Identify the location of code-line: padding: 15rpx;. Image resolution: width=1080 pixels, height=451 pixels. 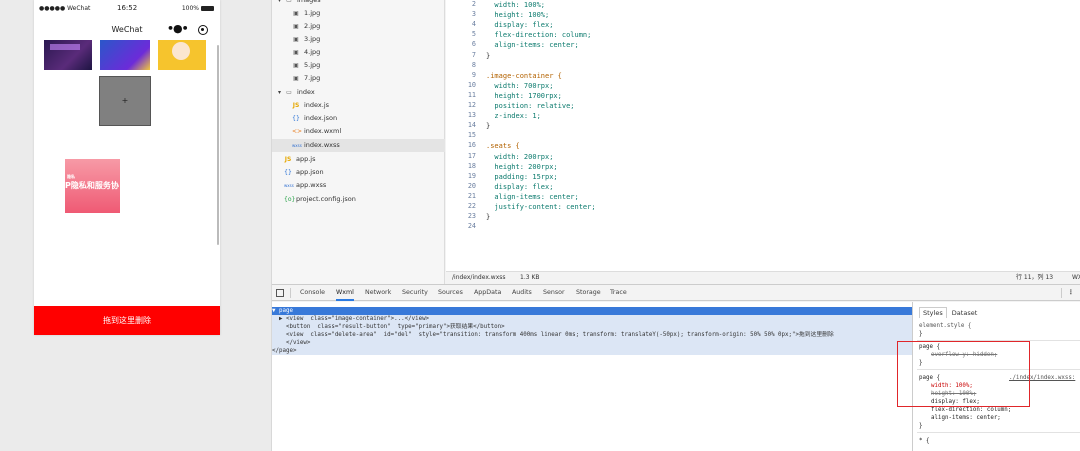
(521, 177).